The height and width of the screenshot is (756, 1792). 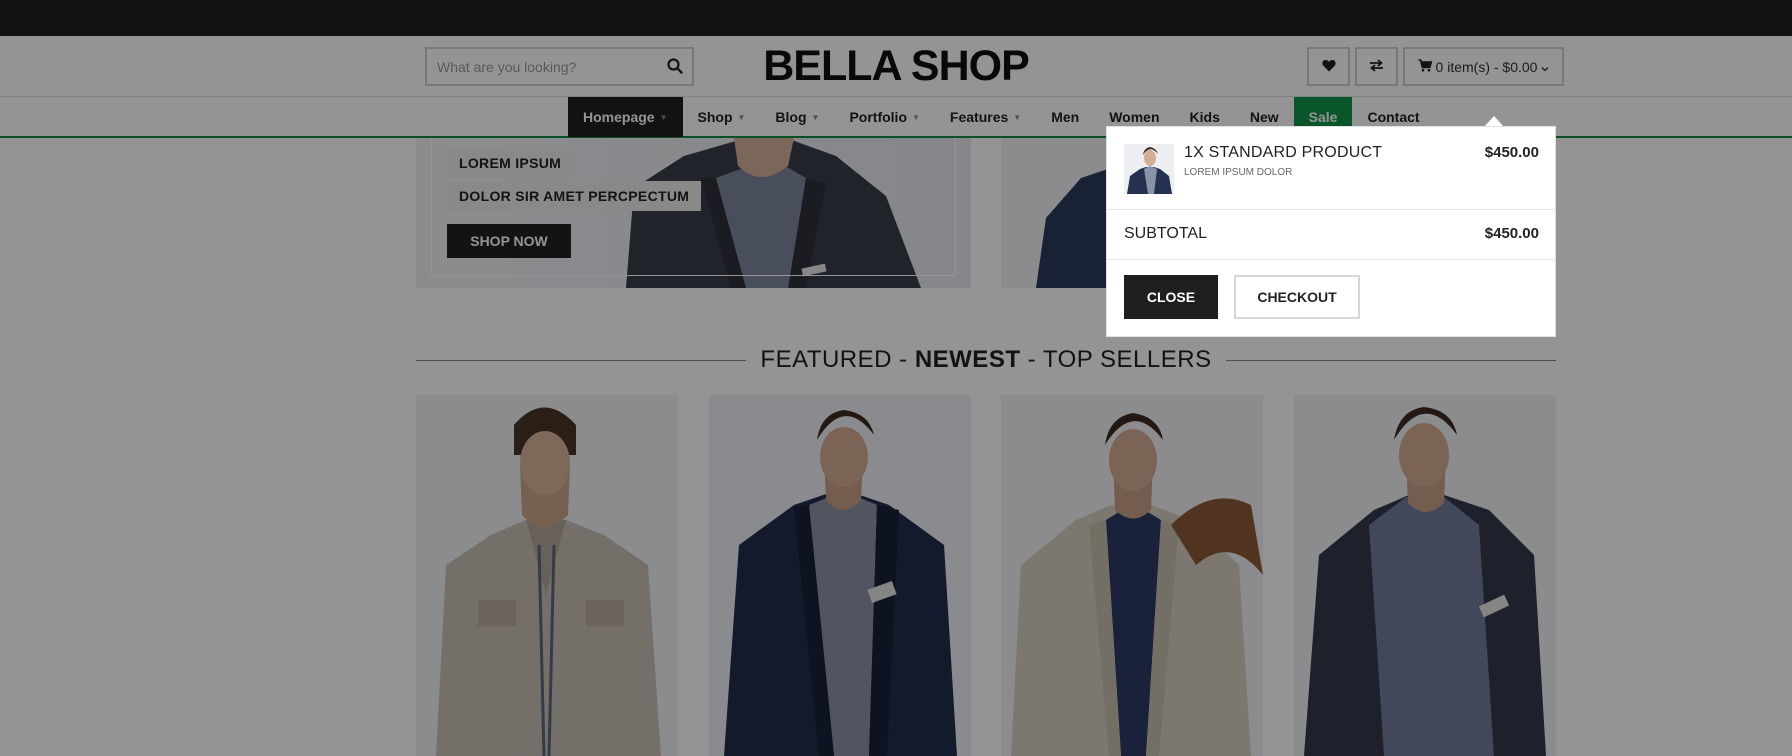 I want to click on nav-label: Sale, so click(x=1323, y=117).